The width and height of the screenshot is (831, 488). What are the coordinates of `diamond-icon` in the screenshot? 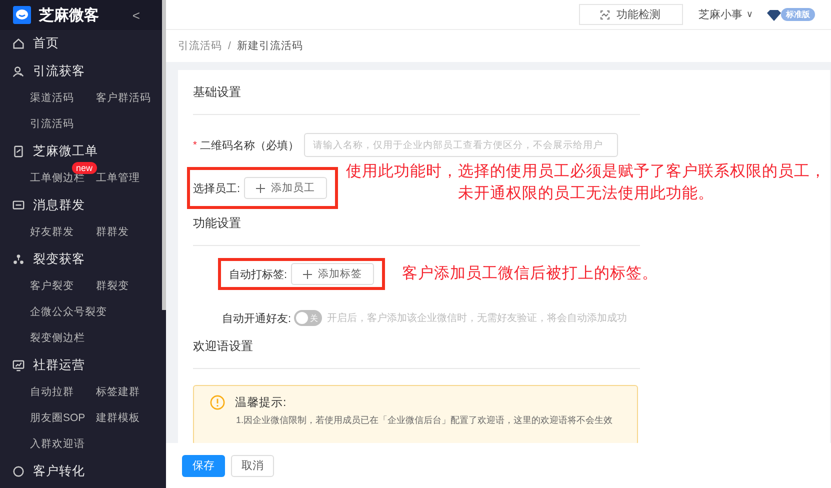 It's located at (774, 14).